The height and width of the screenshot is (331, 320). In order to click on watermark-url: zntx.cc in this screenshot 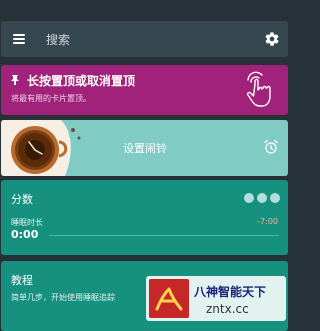, I will do `click(227, 309)`.